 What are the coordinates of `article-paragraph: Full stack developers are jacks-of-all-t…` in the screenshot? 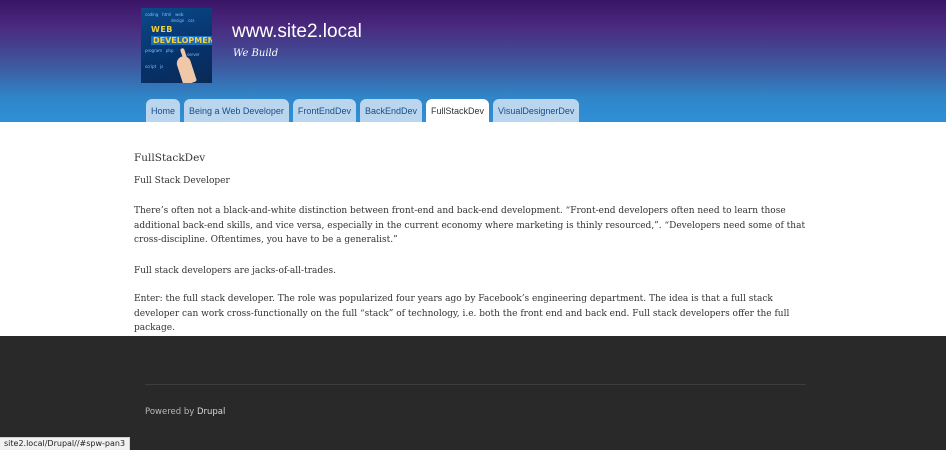 It's located at (235, 271).